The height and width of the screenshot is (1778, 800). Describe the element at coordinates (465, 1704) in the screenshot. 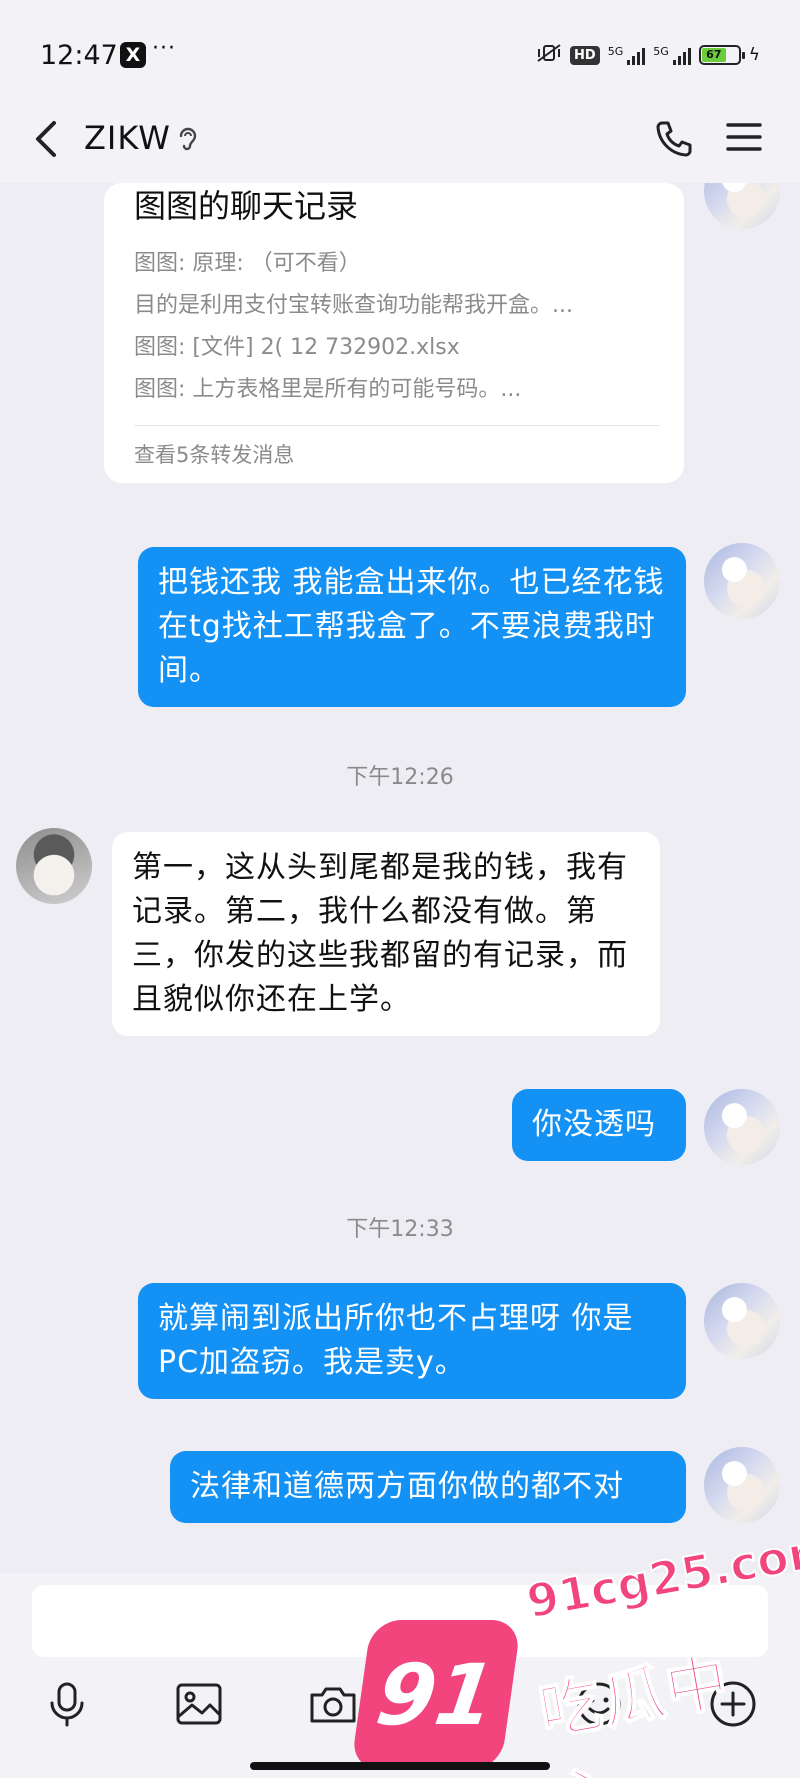

I see `red-packet-icon` at that location.